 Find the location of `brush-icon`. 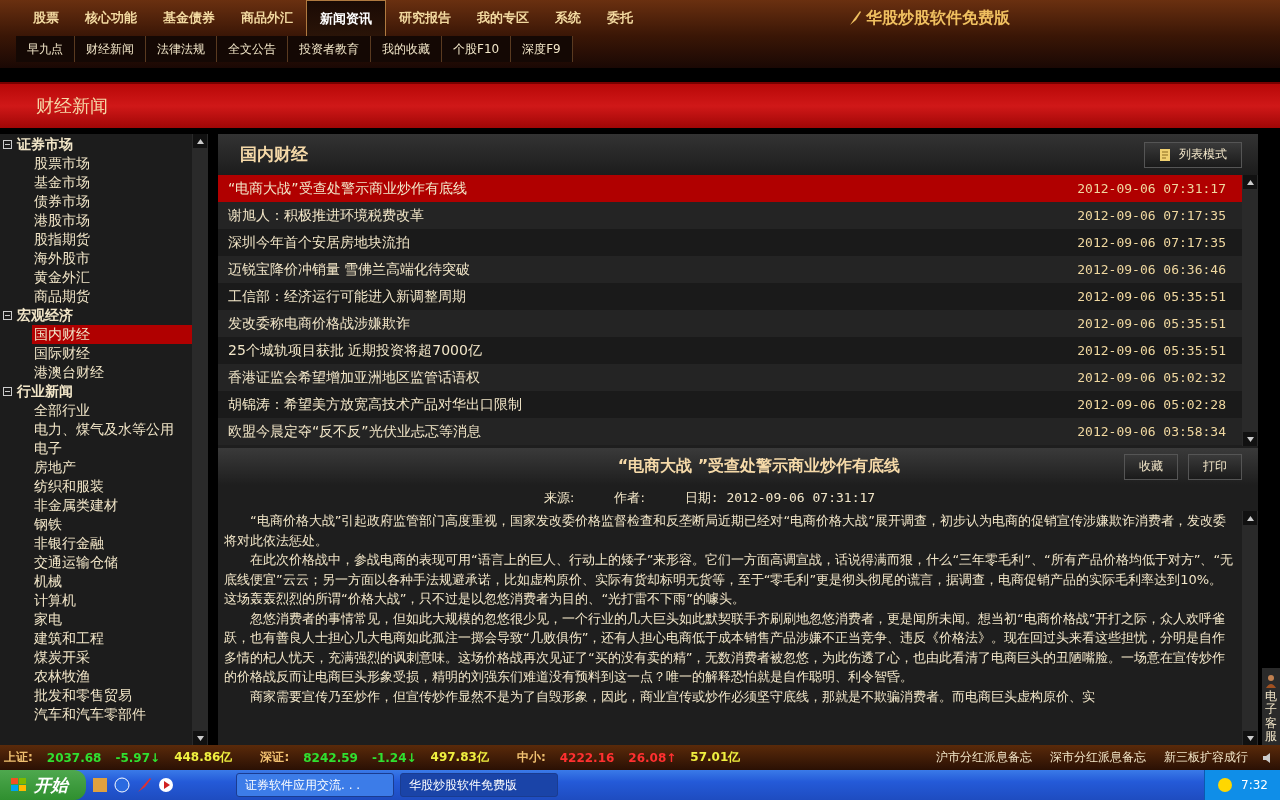

brush-icon is located at coordinates (855, 18).